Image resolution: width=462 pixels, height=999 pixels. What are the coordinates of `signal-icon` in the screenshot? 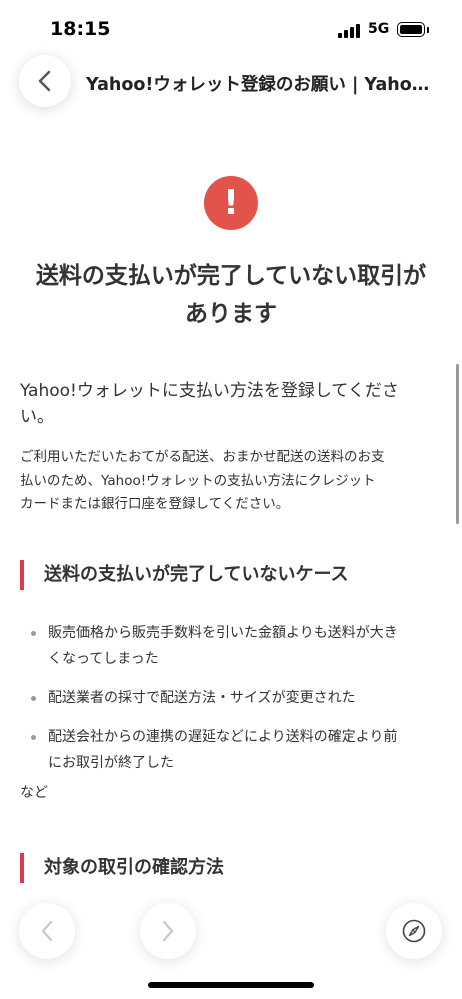 It's located at (350, 31).